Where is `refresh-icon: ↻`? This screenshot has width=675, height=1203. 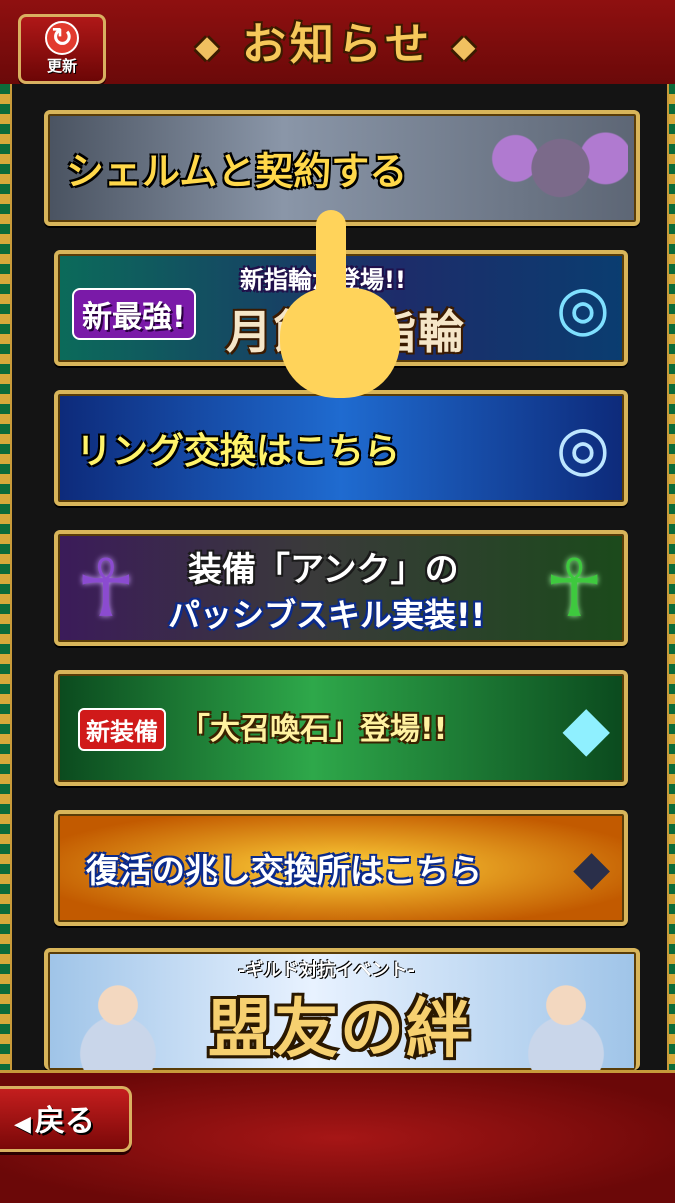 refresh-icon: ↻ is located at coordinates (62, 38).